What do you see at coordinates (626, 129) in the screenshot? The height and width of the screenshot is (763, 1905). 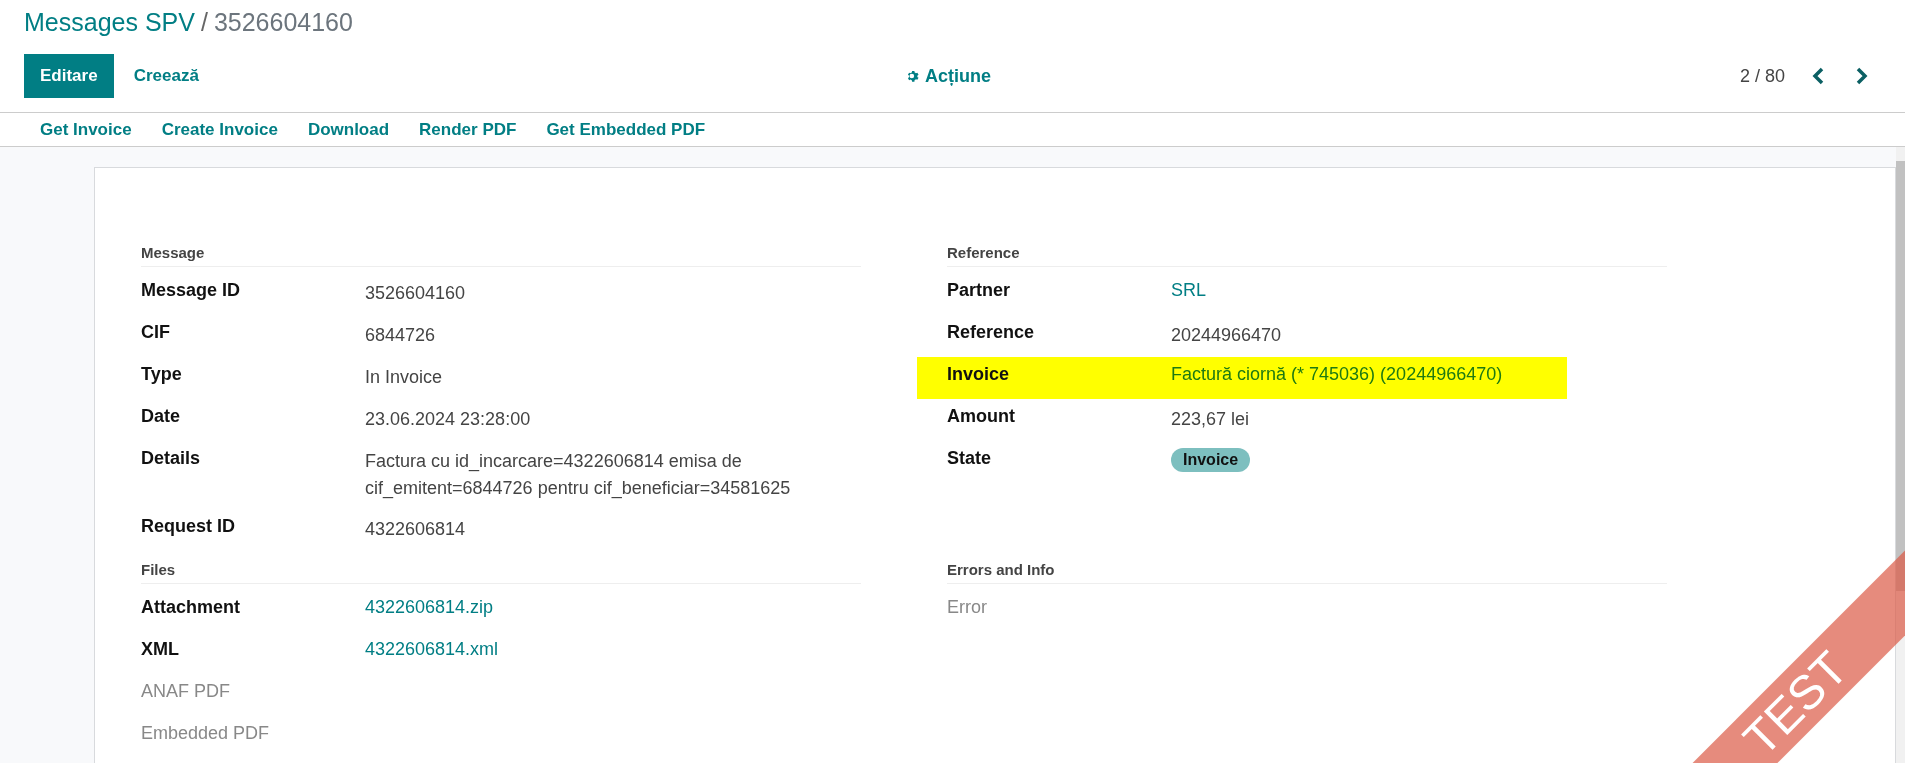 I see `header-button: Get Embedded PDF` at bounding box center [626, 129].